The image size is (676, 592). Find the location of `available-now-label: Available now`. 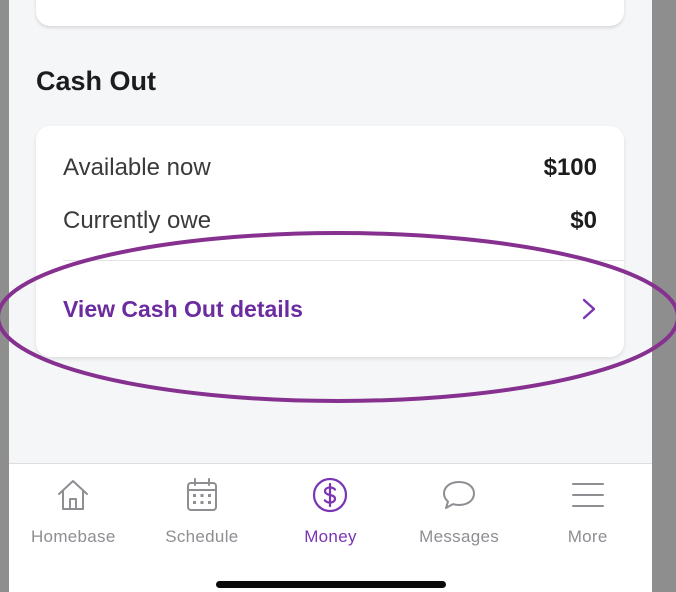

available-now-label: Available now is located at coordinates (137, 167).